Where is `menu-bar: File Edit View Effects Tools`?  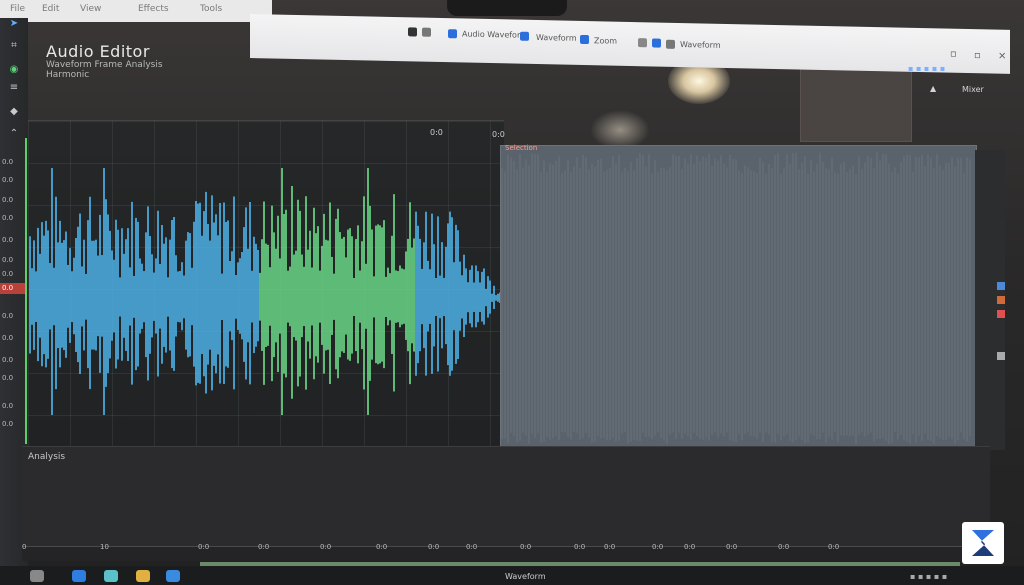 menu-bar: File Edit View Effects Tools is located at coordinates (136, 11).